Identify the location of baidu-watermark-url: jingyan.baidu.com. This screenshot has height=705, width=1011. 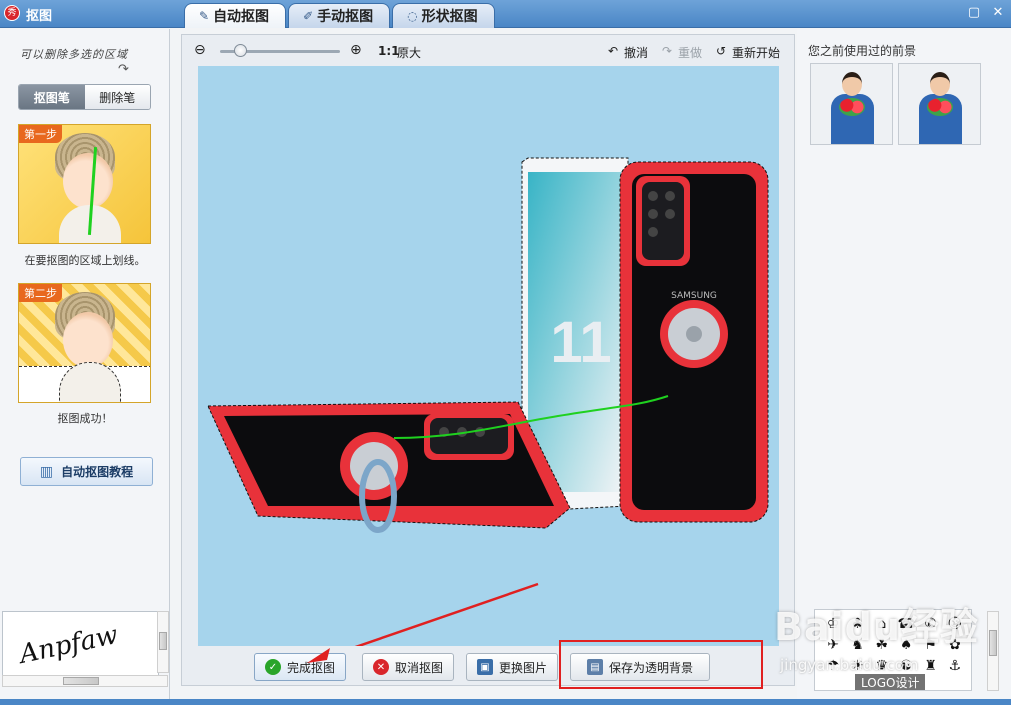
(849, 665).